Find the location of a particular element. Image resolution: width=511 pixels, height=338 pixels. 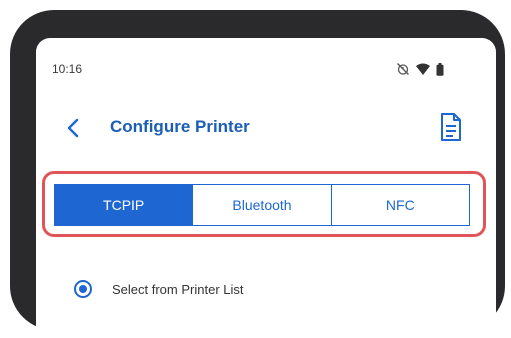

document-button is located at coordinates (451, 127).